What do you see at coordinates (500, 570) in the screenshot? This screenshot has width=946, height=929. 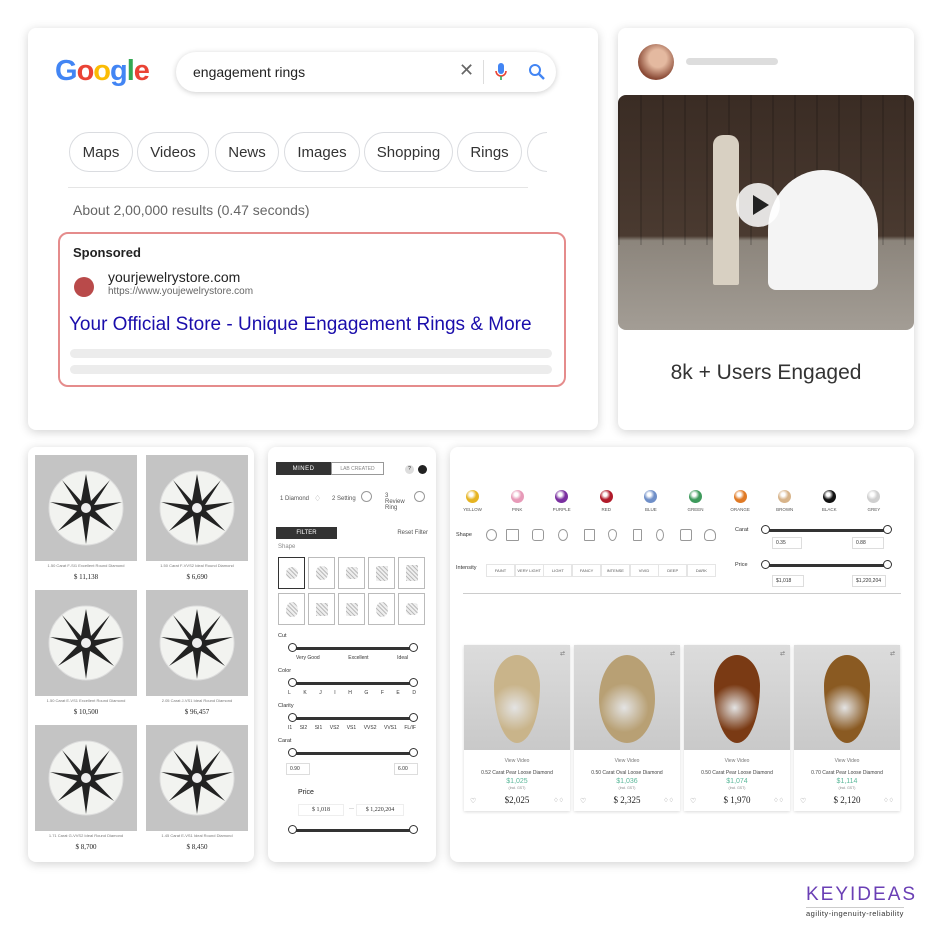 I see `intensity-faint: FAINT` at bounding box center [500, 570].